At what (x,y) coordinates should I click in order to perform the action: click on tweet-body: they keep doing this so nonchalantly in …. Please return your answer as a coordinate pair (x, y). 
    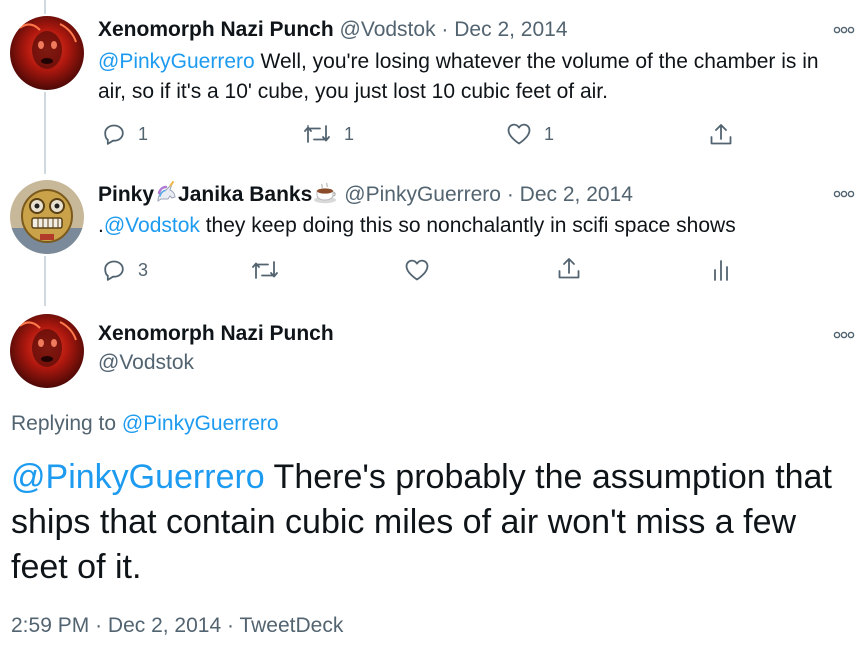
    Looking at the image, I should click on (467, 225).